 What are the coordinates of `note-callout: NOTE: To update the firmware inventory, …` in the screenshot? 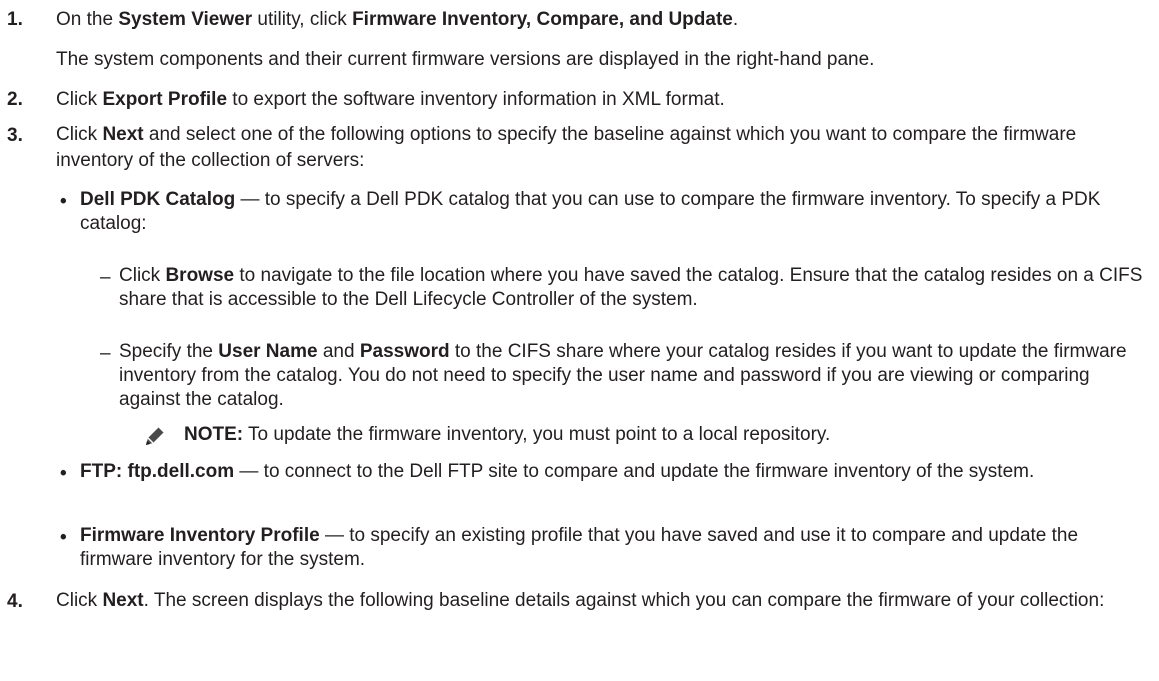 It's located at (646, 436).